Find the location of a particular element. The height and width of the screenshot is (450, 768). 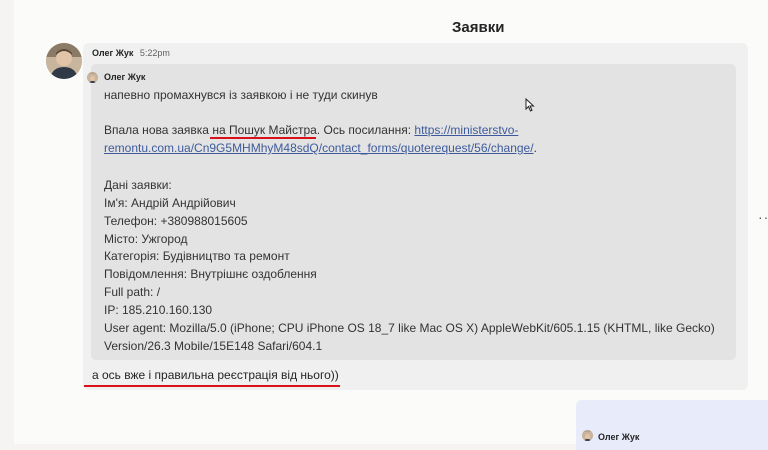

quote-text: Ось посилання: is located at coordinates (367, 130).